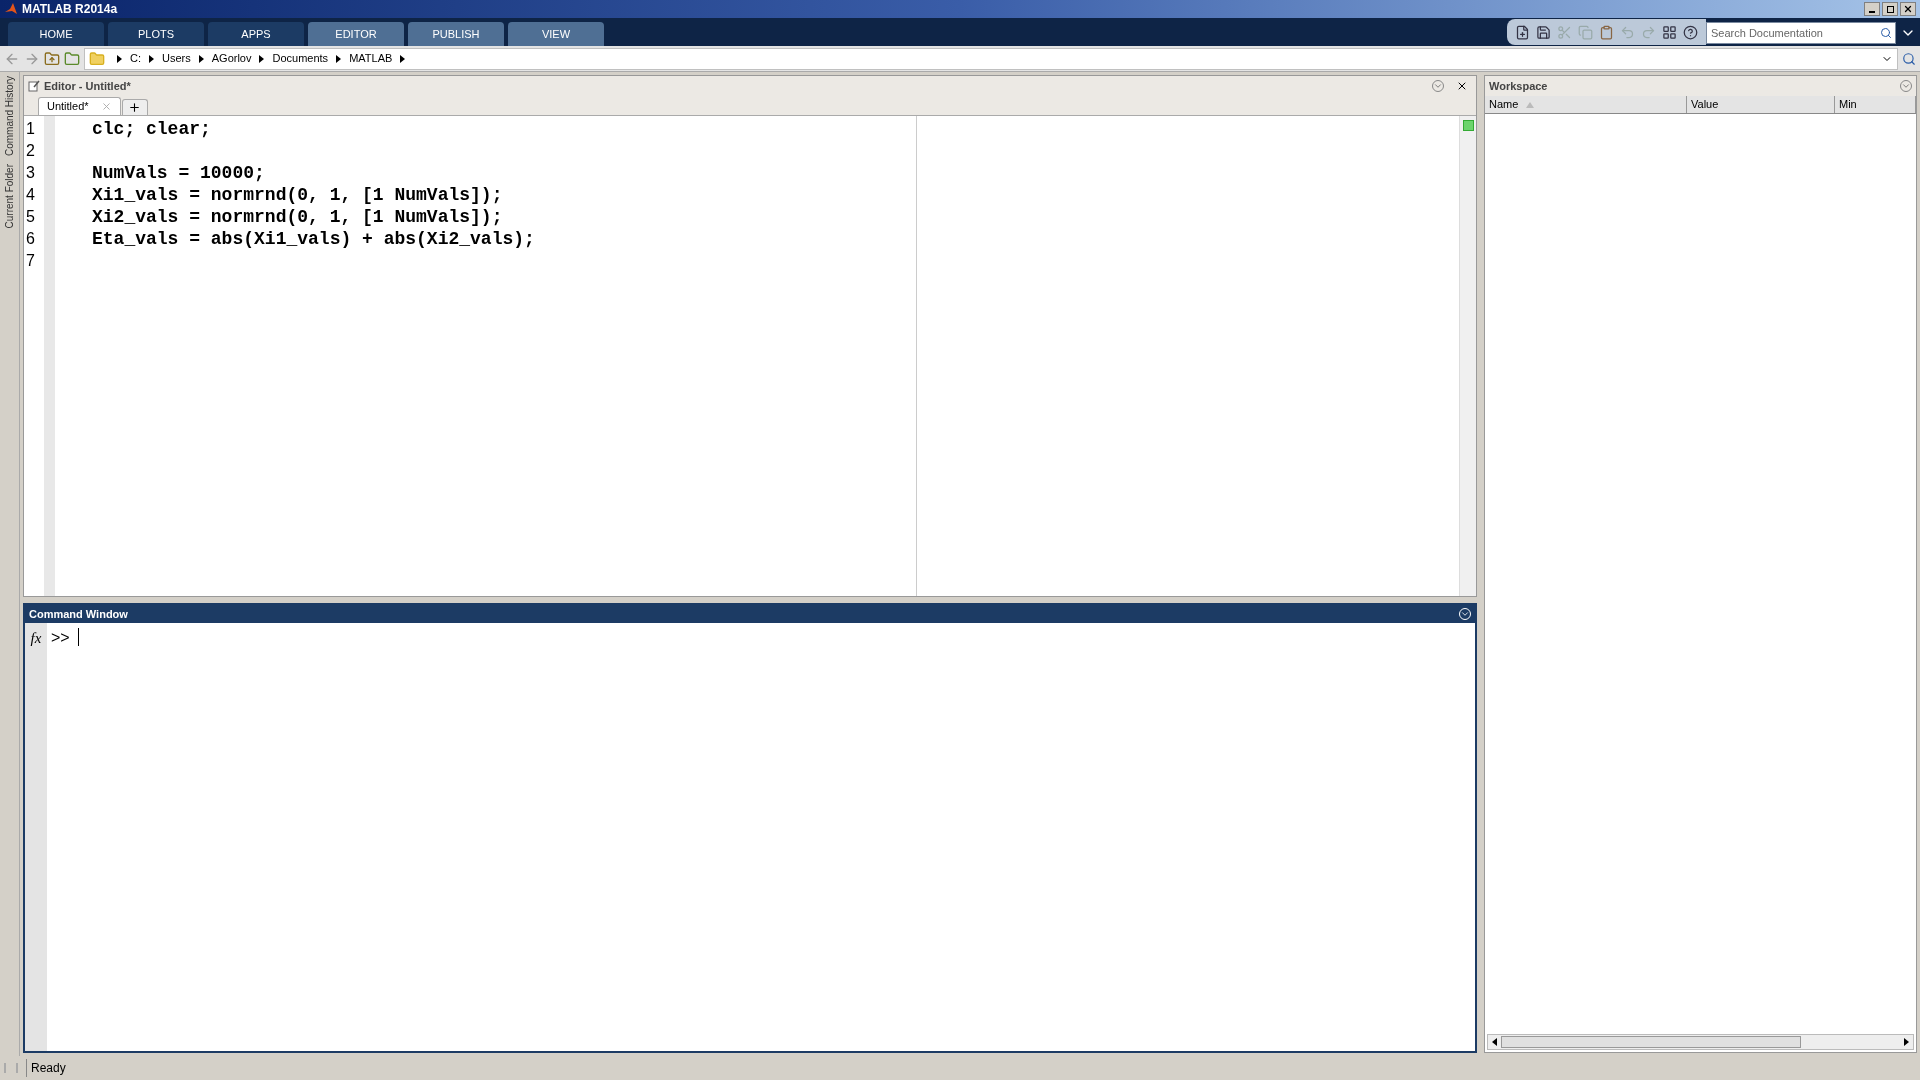 Image resolution: width=1920 pixels, height=1080 pixels. I want to click on editor-pencil-icon, so click(34, 86).